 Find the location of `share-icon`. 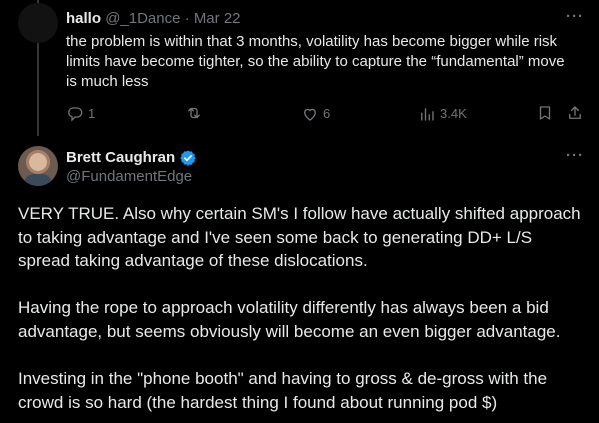

share-icon is located at coordinates (575, 112).